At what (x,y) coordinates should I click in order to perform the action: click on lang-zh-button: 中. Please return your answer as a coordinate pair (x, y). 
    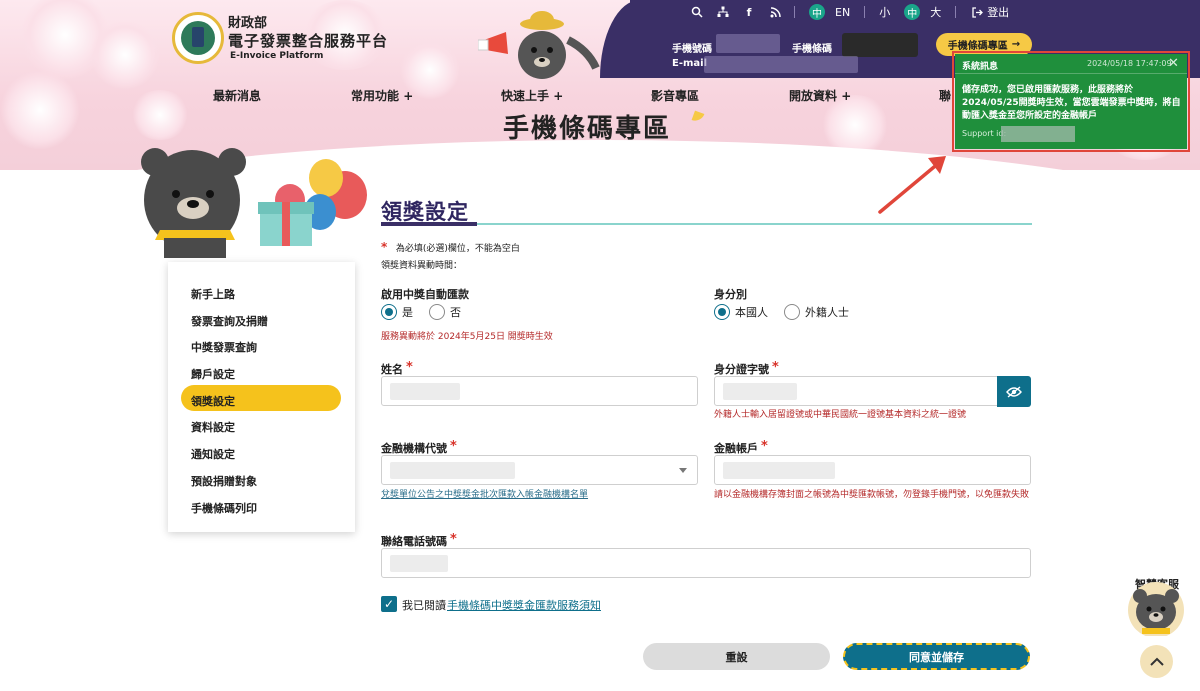
    Looking at the image, I should click on (817, 12).